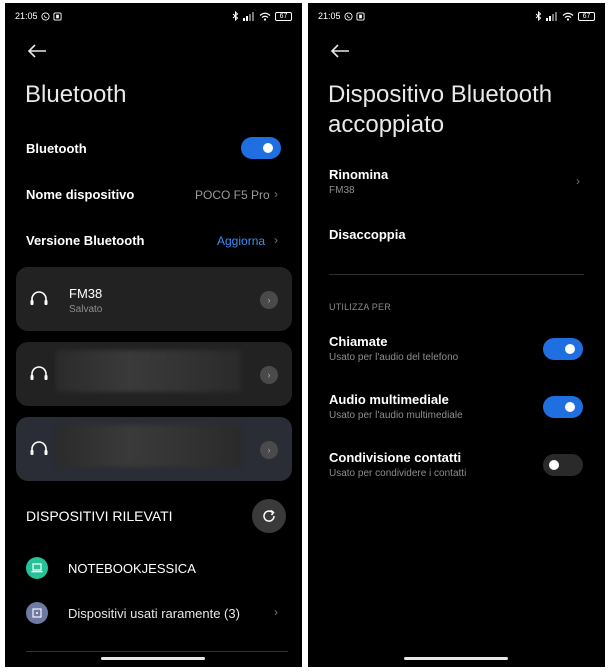  I want to click on section-header: UTILIZZA PER, so click(360, 307).